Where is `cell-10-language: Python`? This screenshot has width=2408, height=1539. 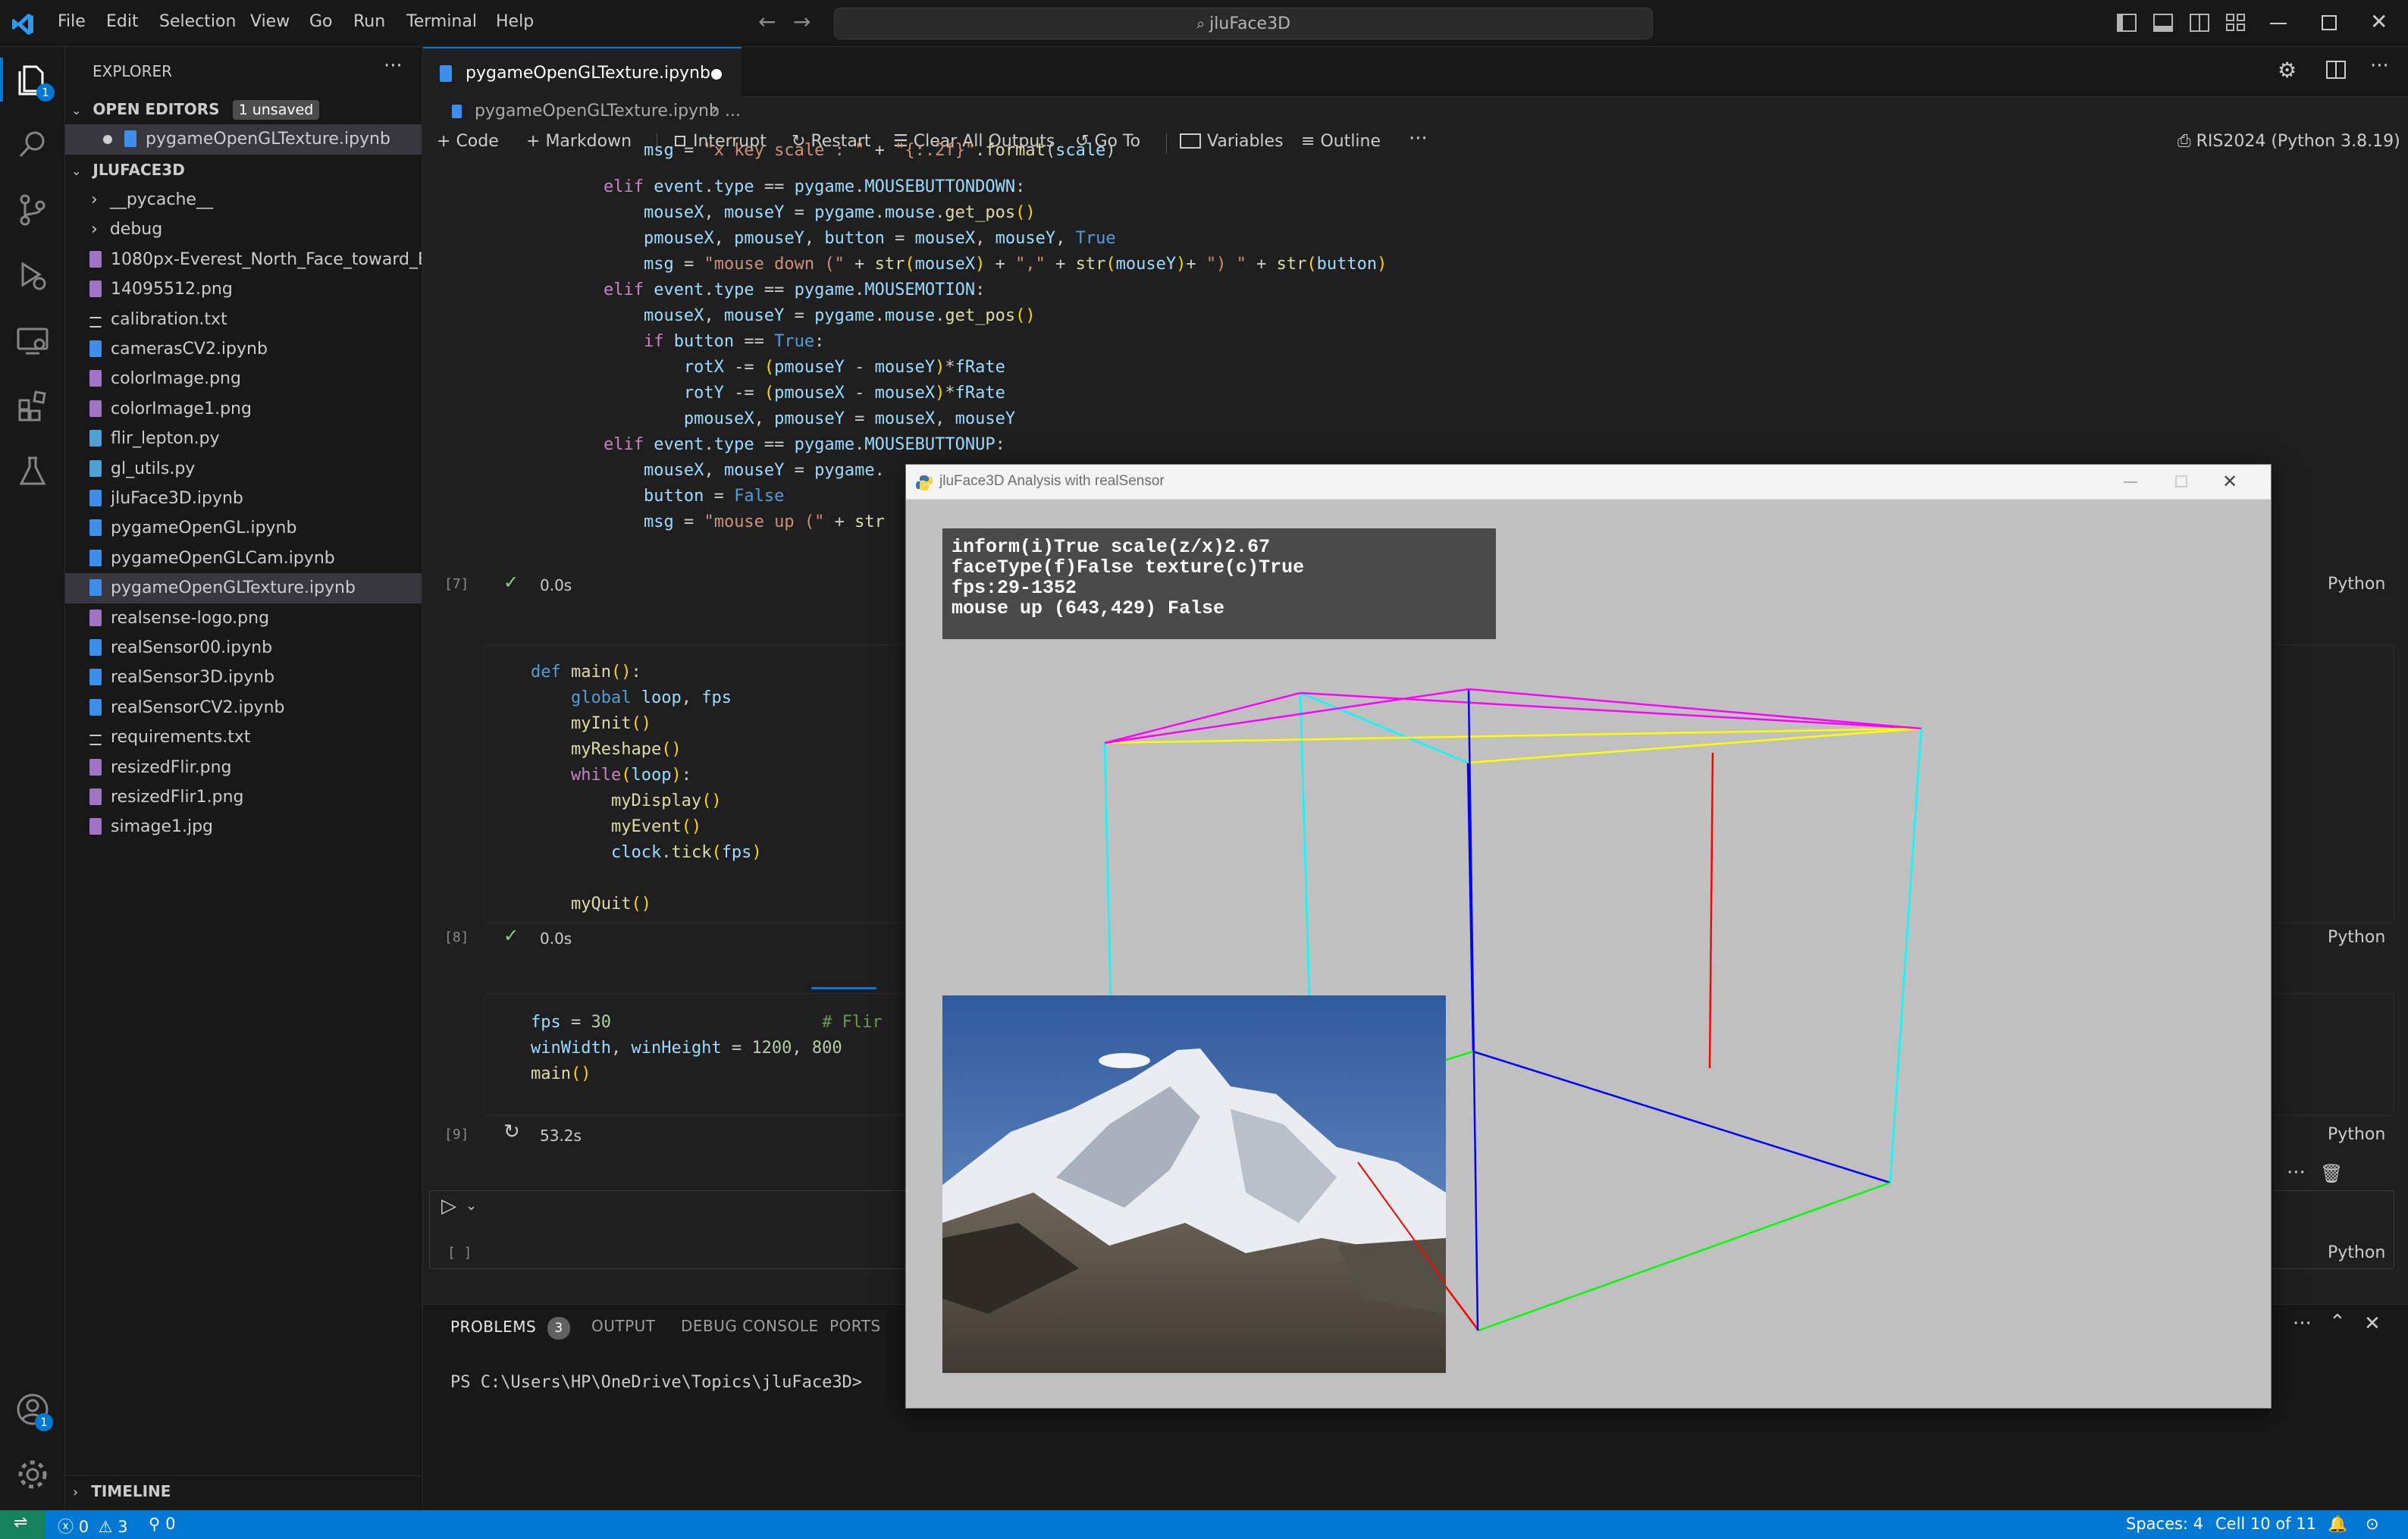 cell-10-language: Python is located at coordinates (2356, 1252).